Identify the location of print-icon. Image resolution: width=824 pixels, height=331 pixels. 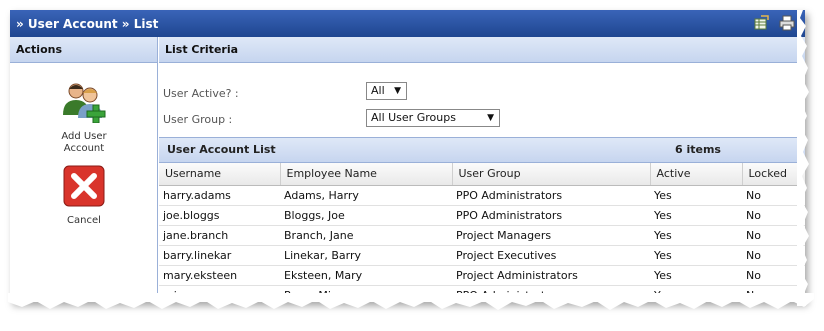
(787, 23).